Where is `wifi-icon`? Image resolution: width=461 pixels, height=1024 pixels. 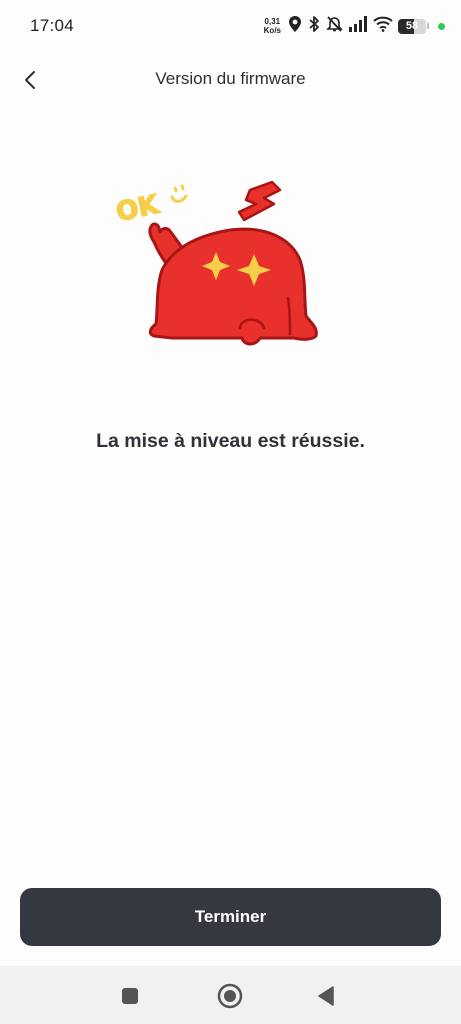 wifi-icon is located at coordinates (383, 26).